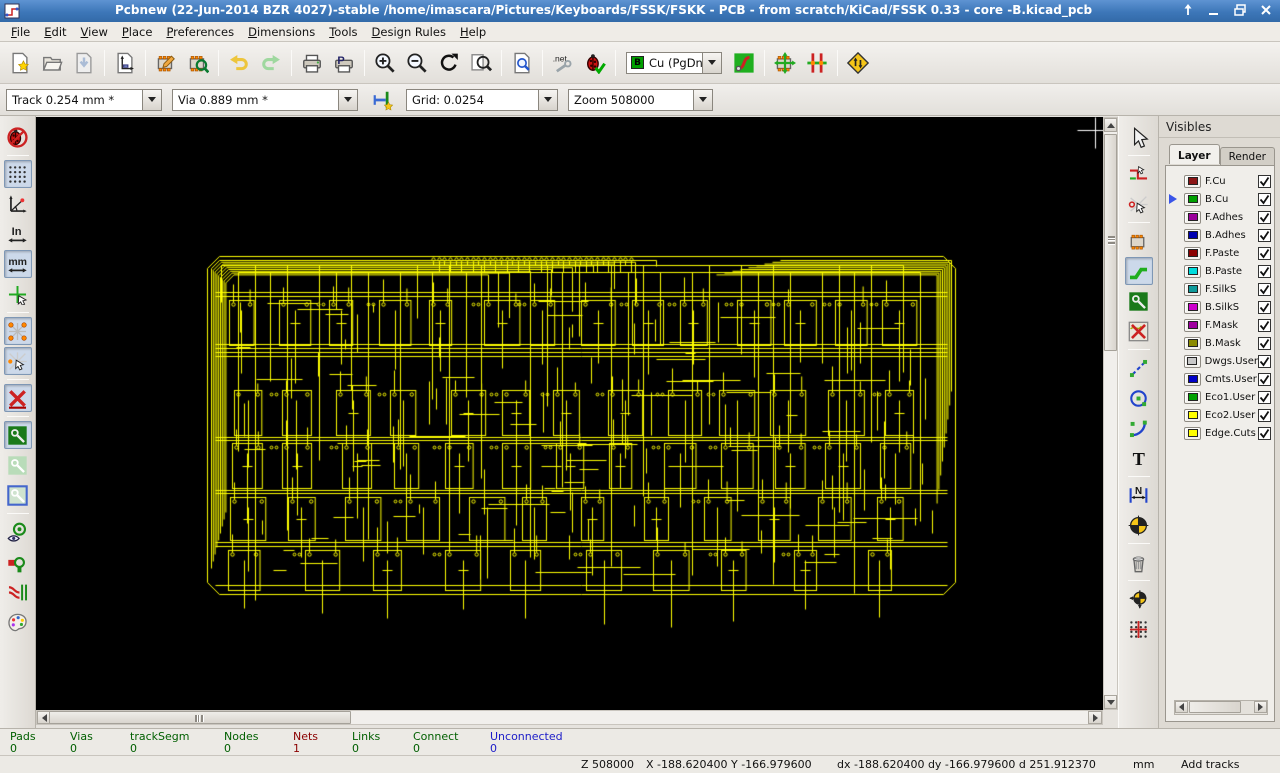 This screenshot has height=773, width=1280. What do you see at coordinates (84, 63) in the screenshot?
I see `save-board-button` at bounding box center [84, 63].